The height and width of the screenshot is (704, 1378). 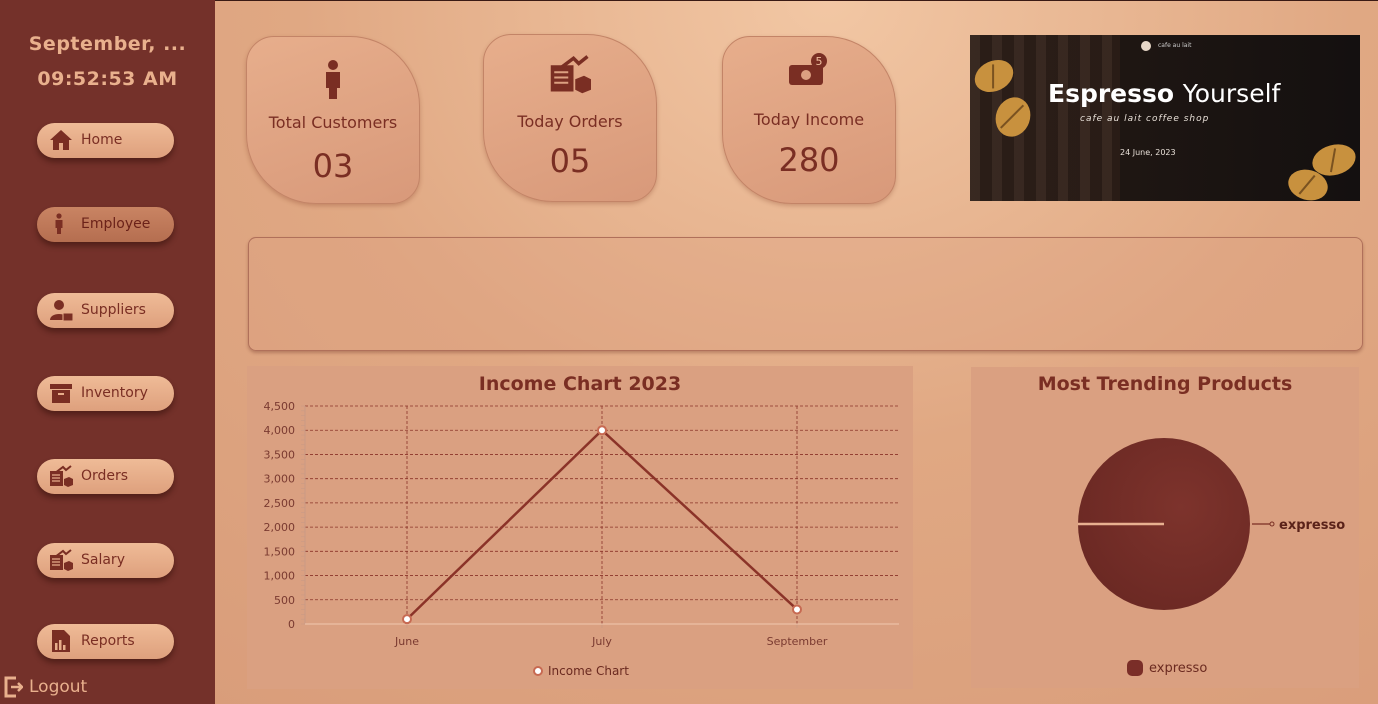 I want to click on sidebar-item-suppliers: Suppliers, so click(x=105, y=310).